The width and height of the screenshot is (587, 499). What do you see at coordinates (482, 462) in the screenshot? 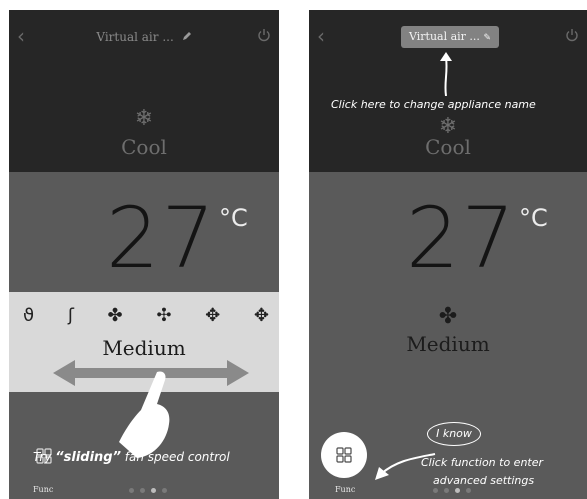
I see `func-hint-line1: Click function to enter` at bounding box center [482, 462].